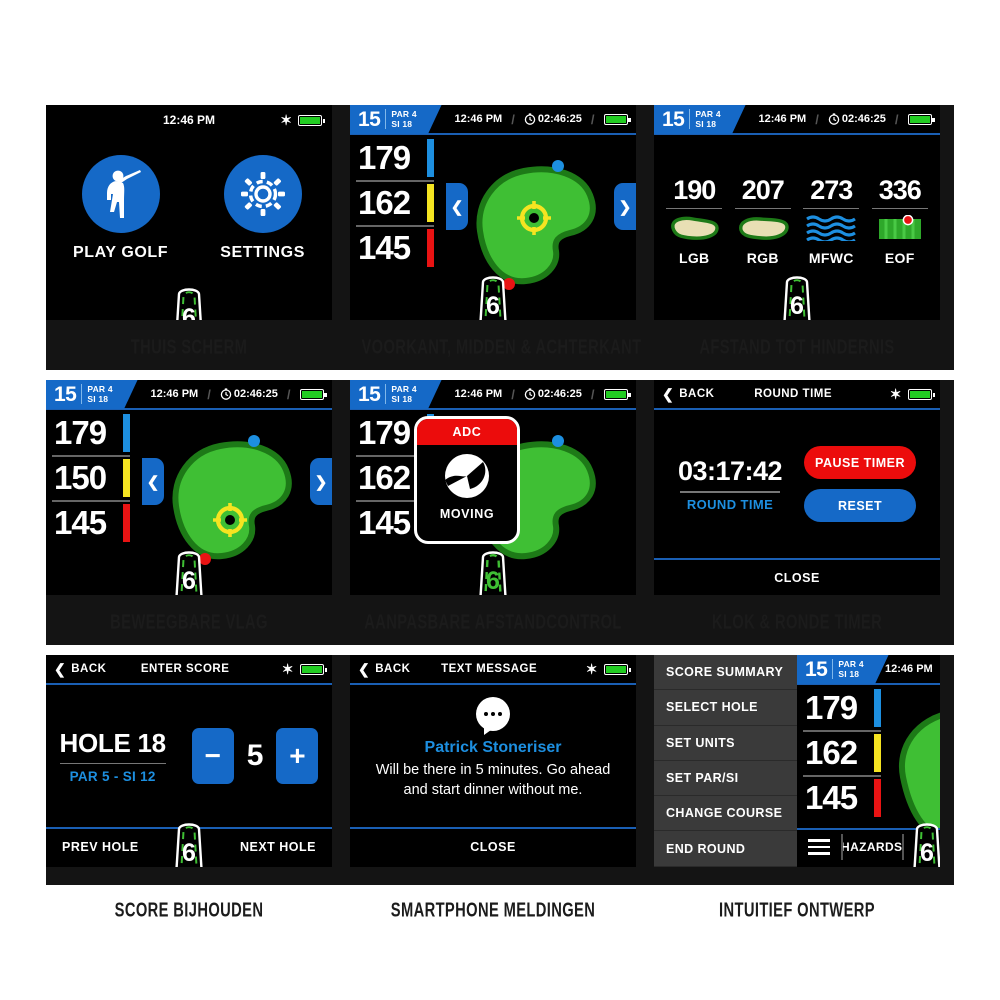 Image resolution: width=1000 pixels, height=1000 pixels. Describe the element at coordinates (725, 779) in the screenshot. I see `menu-item-set-par-si: SET PAR/SI` at that location.